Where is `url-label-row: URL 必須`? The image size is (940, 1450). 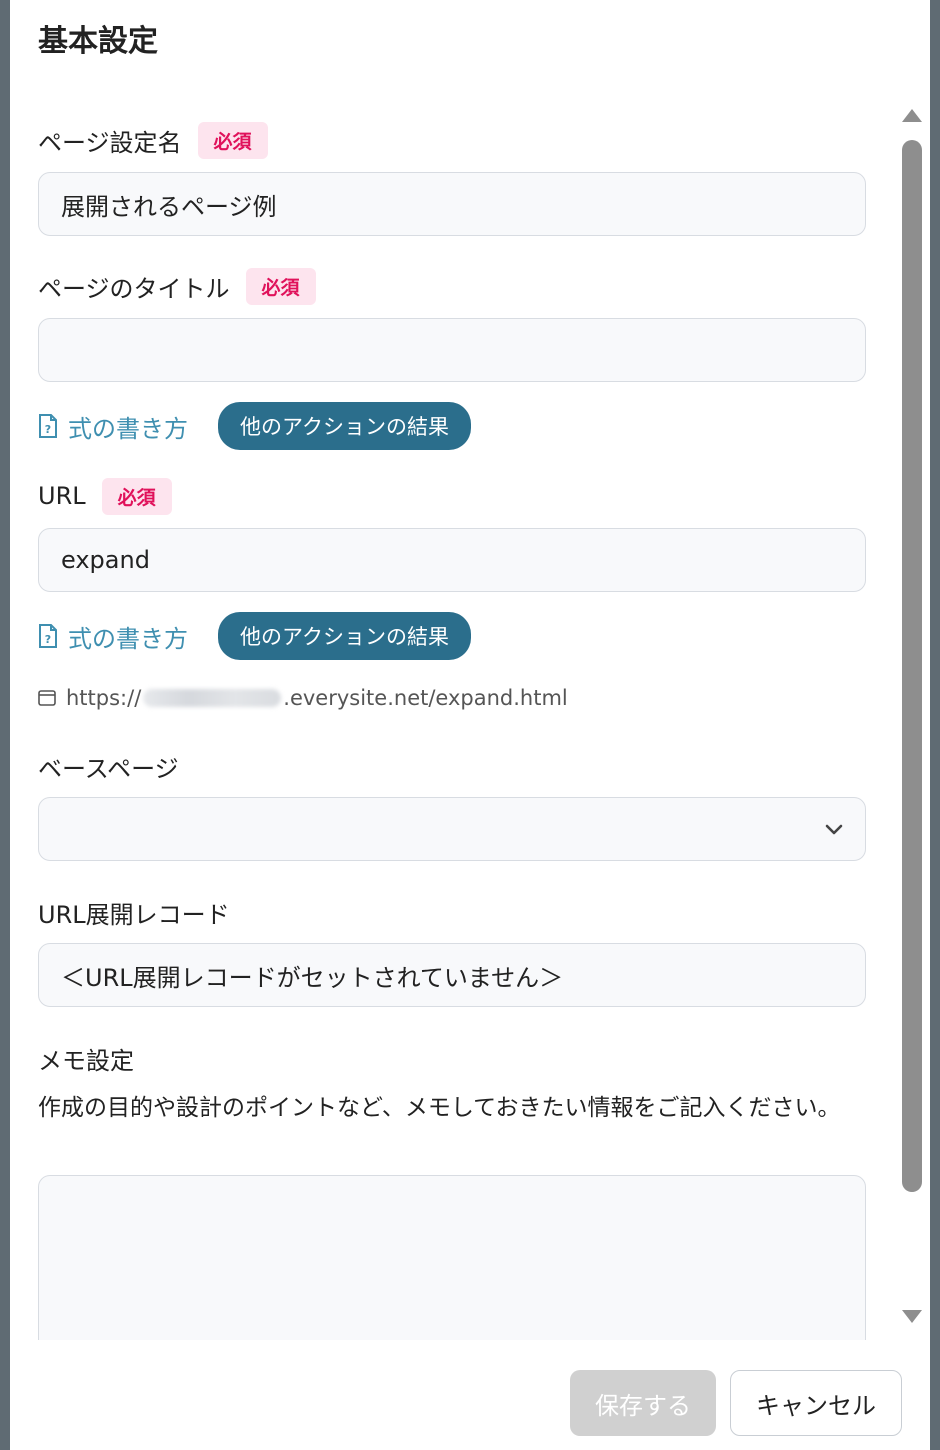 url-label-row: URL 必須 is located at coordinates (105, 496).